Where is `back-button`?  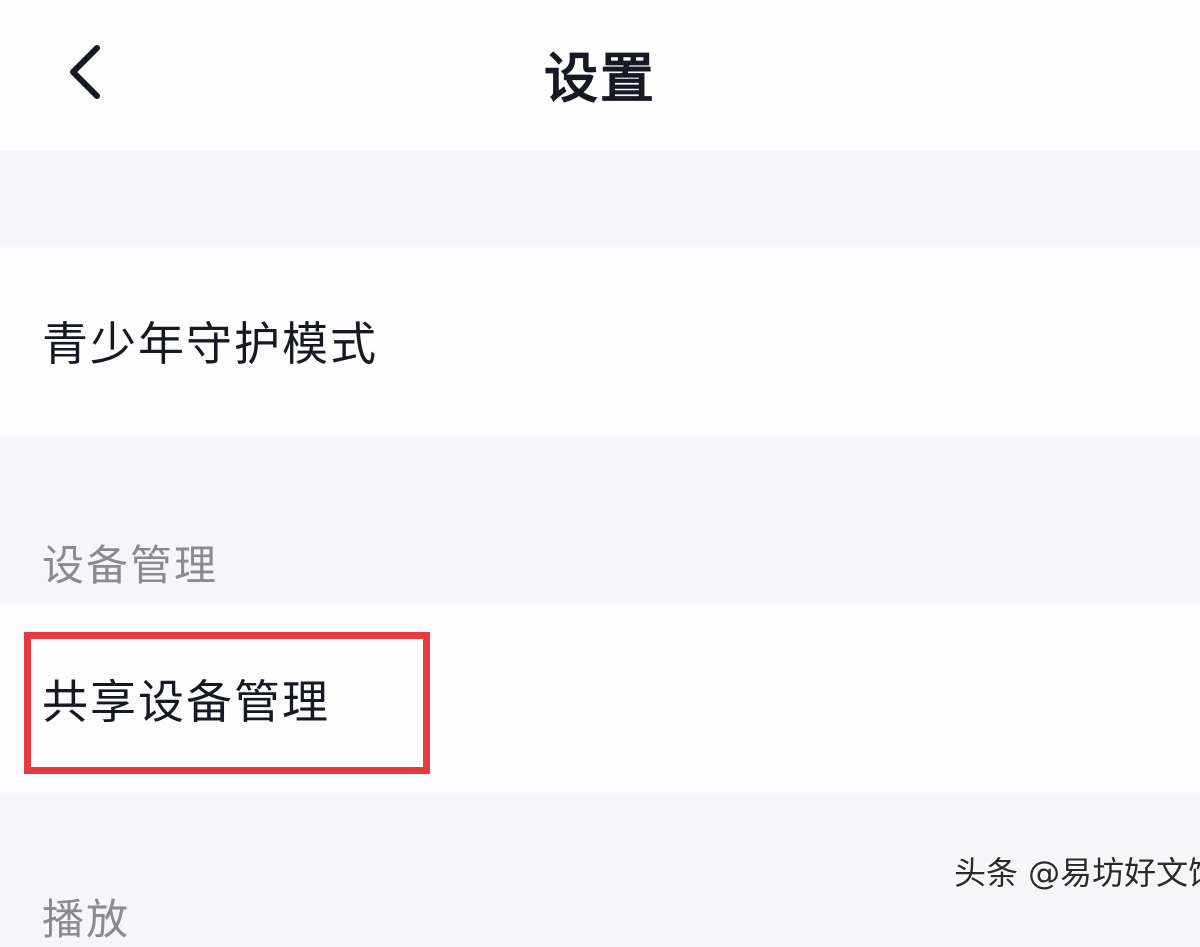 back-button is located at coordinates (85, 72).